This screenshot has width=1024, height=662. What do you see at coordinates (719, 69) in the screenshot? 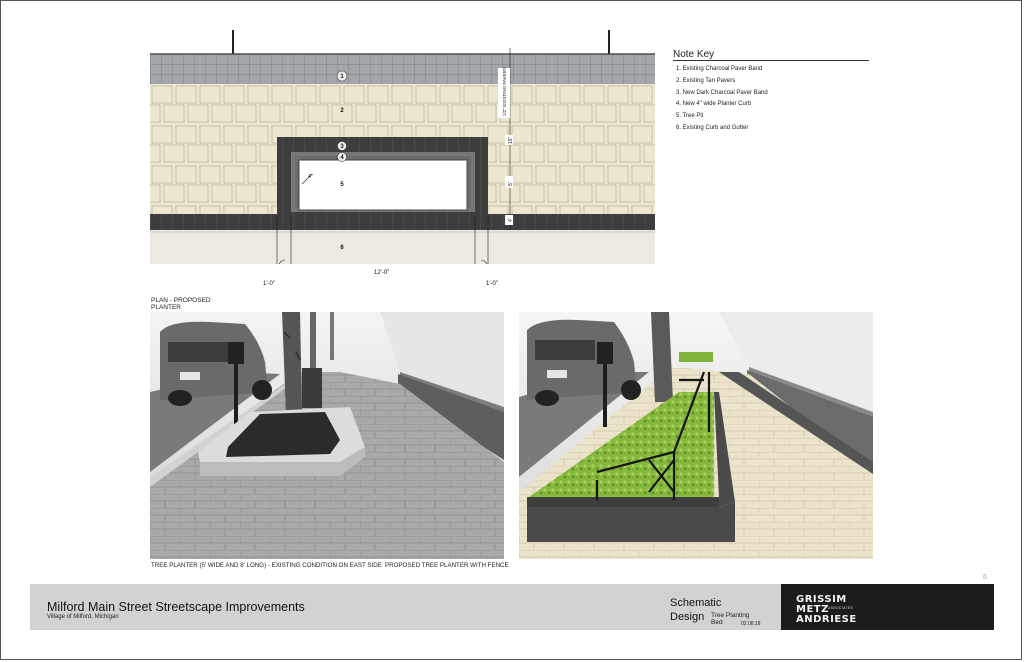
I see `note-item: 1. Existing Charcoal Paver Band` at bounding box center [719, 69].